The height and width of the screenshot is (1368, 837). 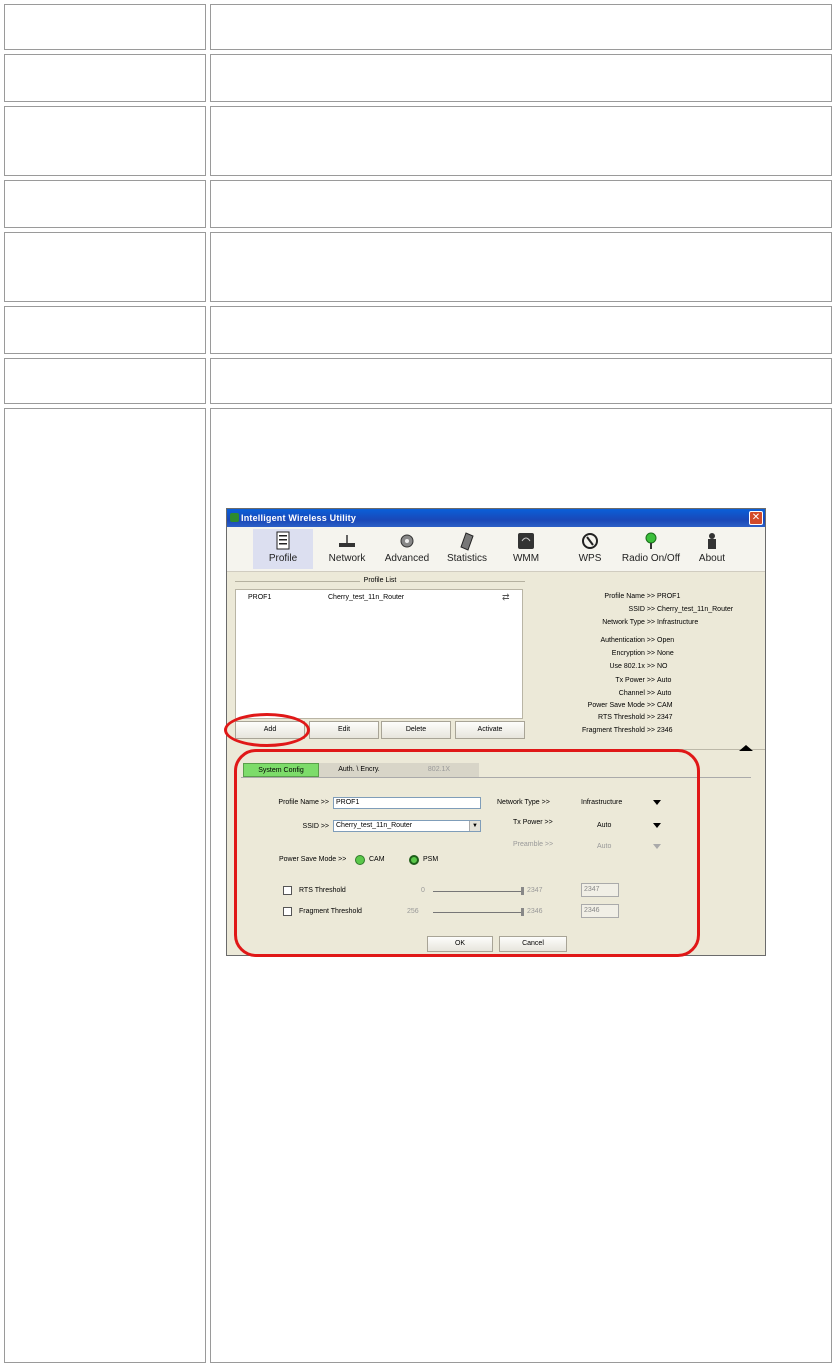 What do you see at coordinates (626, 717) in the screenshot?
I see `info-label: RTS Threshold >>` at bounding box center [626, 717].